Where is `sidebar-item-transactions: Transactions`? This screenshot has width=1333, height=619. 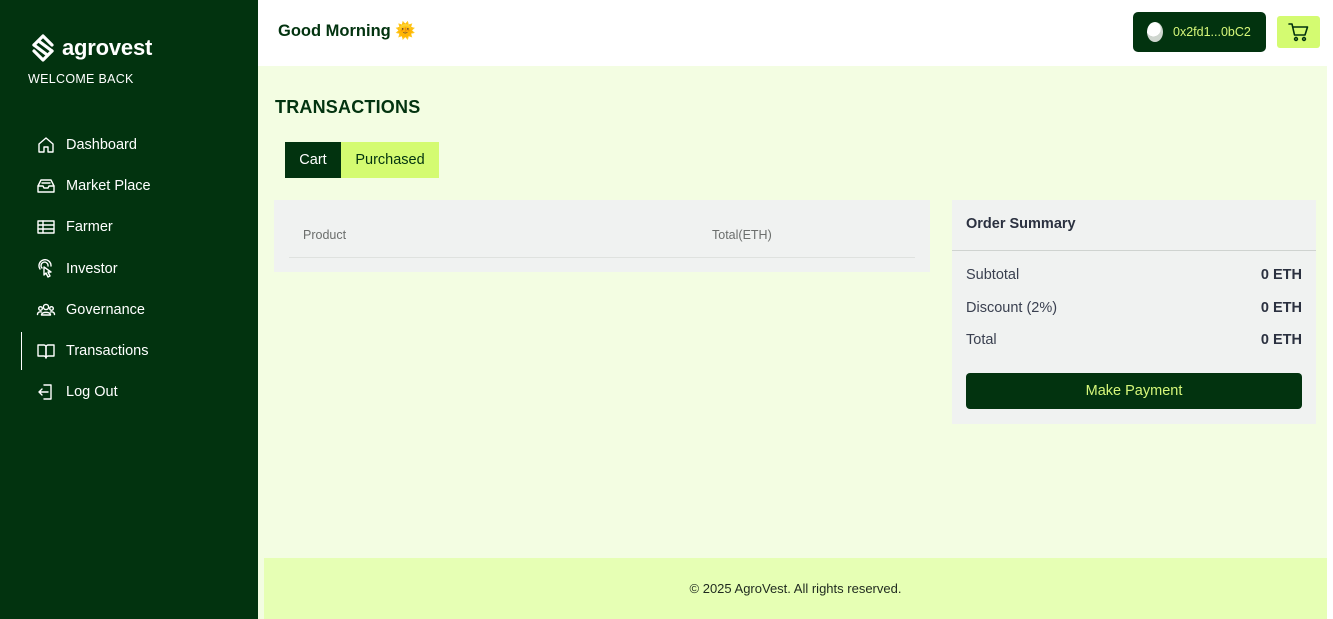
sidebar-item-transactions: Transactions is located at coordinates (129, 350).